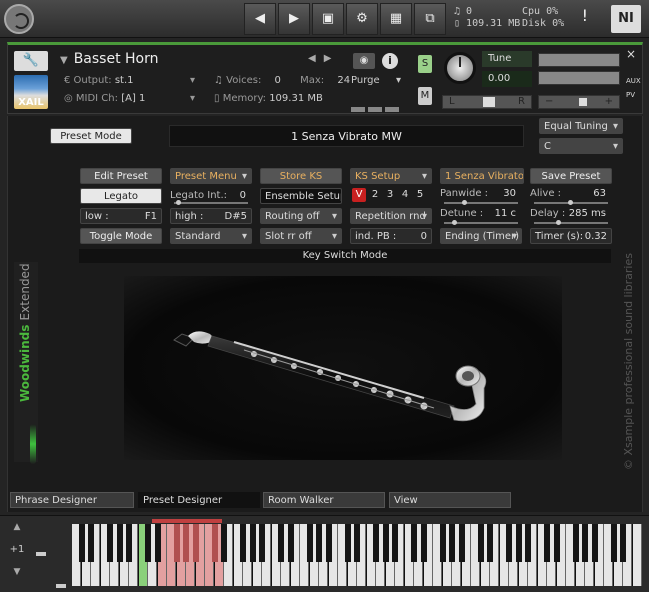  What do you see at coordinates (460, 68) in the screenshot?
I see `tune-knob` at bounding box center [460, 68].